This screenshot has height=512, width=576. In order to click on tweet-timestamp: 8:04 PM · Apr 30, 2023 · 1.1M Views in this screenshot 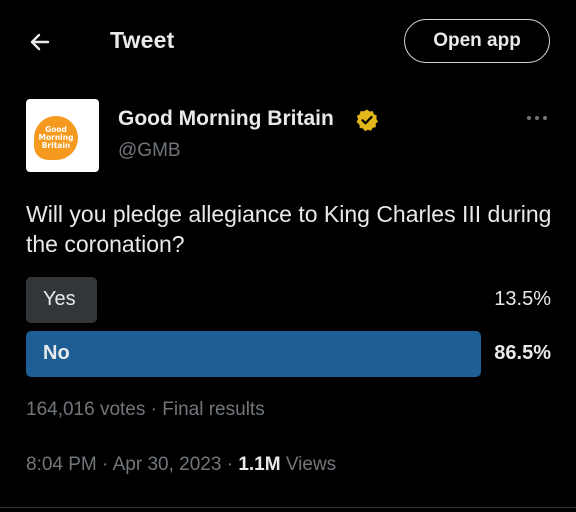, I will do `click(181, 465)`.